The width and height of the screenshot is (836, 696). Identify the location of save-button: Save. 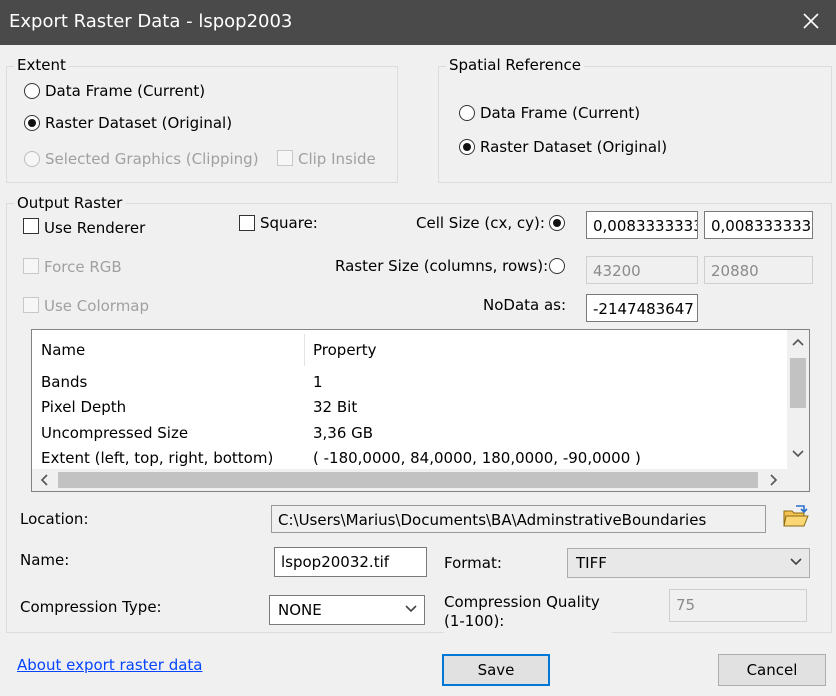
(496, 670).